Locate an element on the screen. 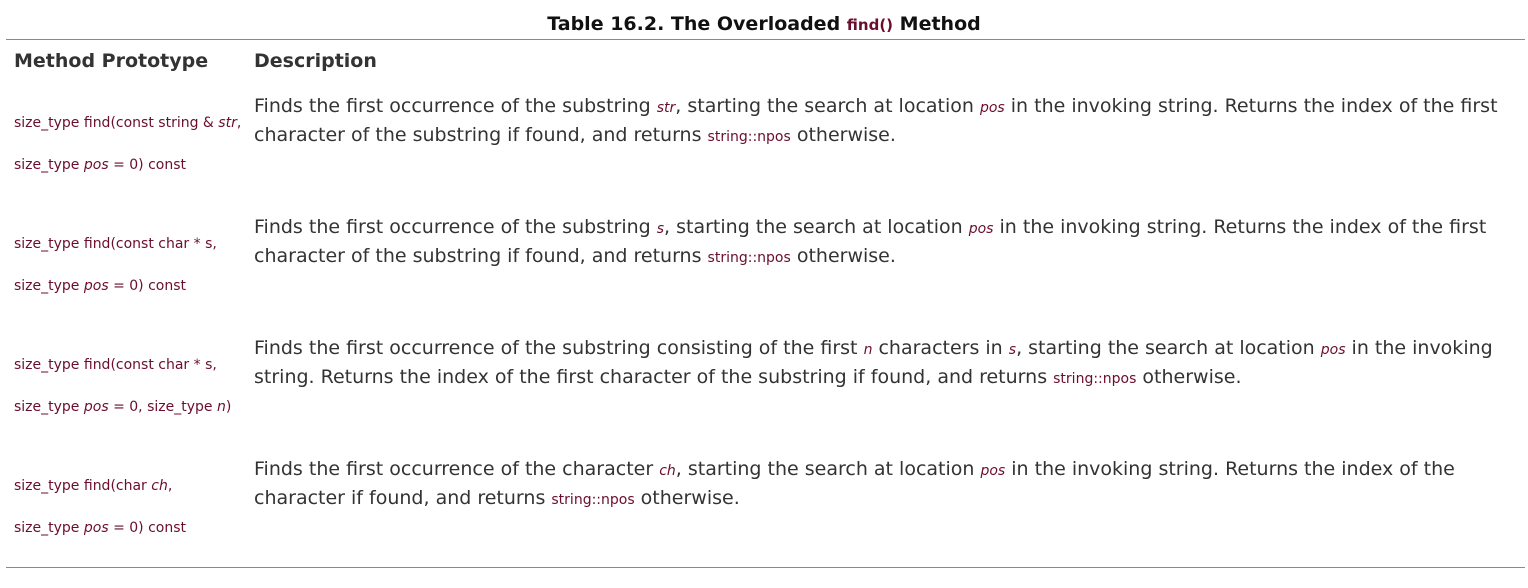 This screenshot has width=1528, height=588. row-2-proto-line1: size_type find(const char * s, is located at coordinates (127, 365).